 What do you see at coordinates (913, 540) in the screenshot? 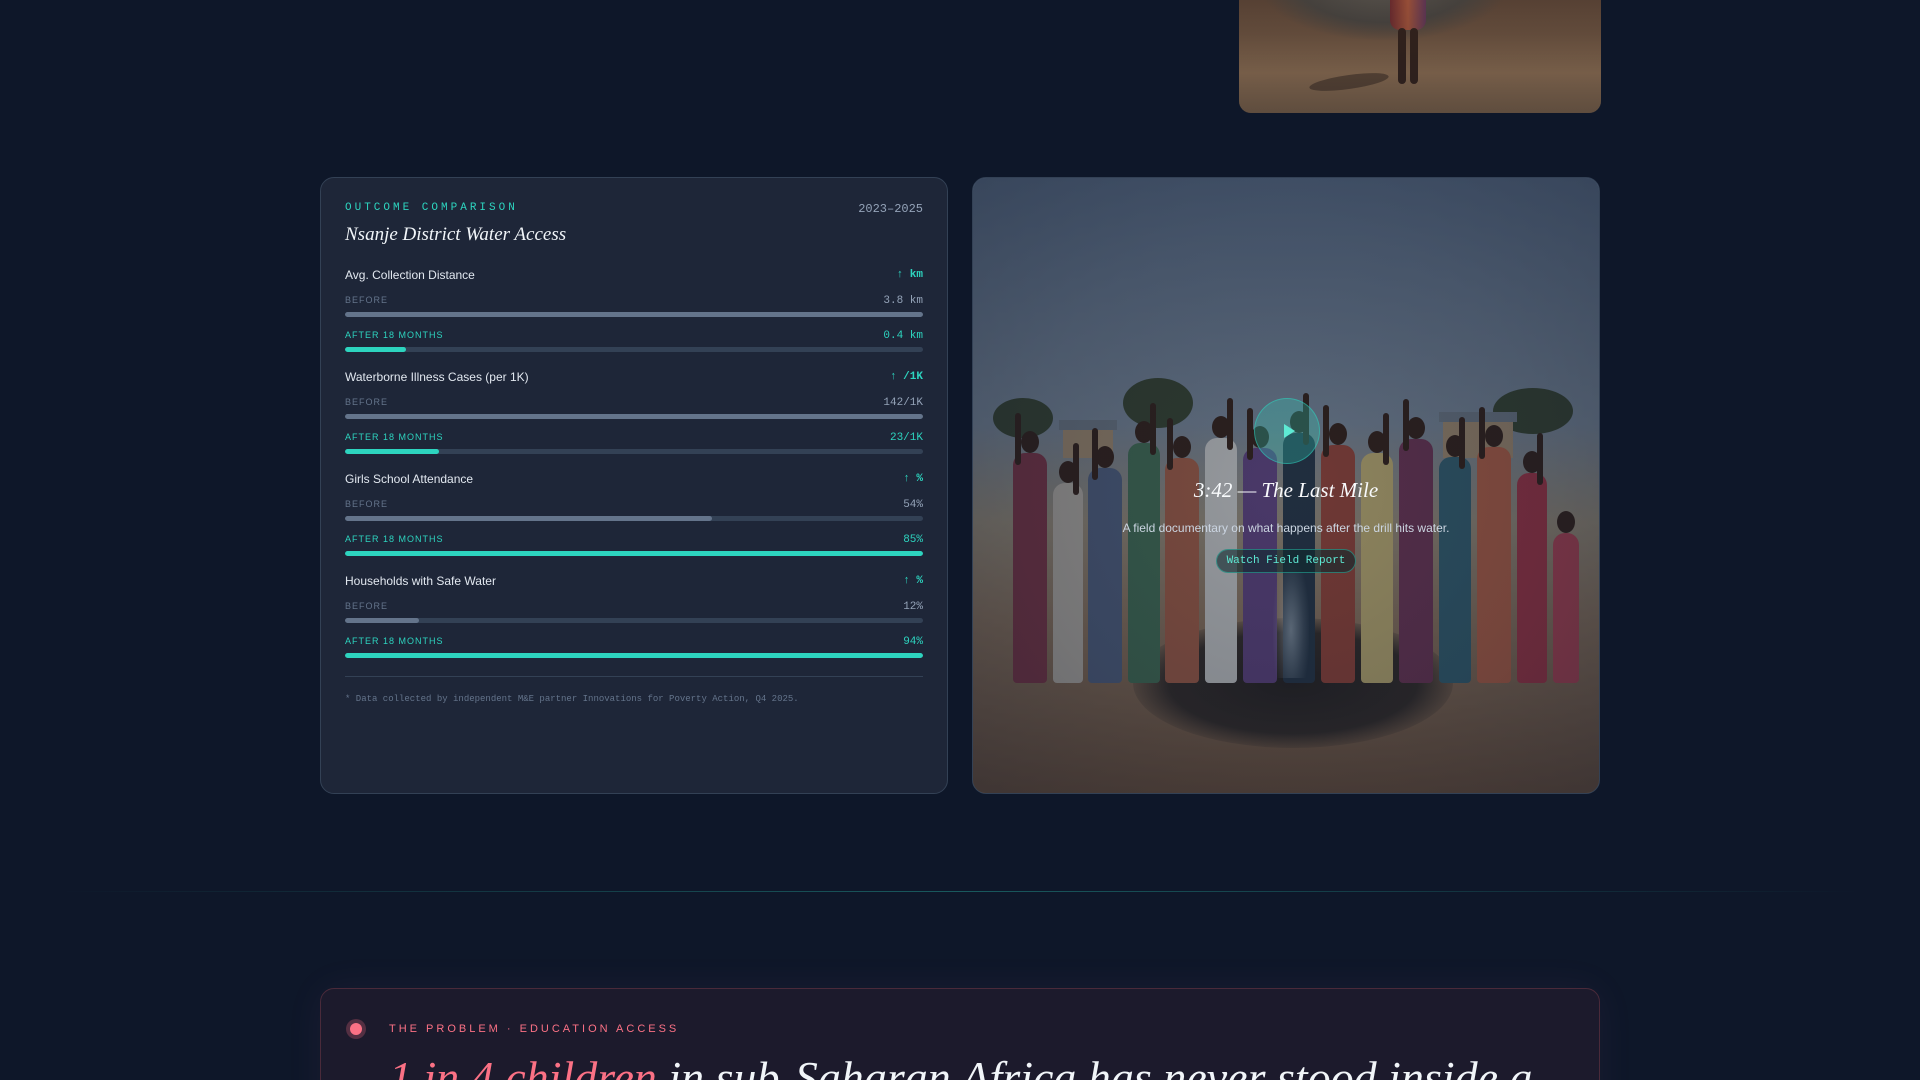
I see `after-value: 85%` at bounding box center [913, 540].